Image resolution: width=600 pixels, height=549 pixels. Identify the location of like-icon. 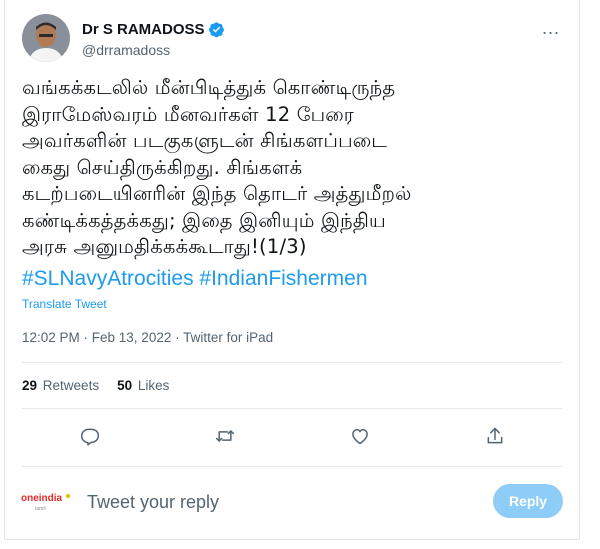
(360, 436).